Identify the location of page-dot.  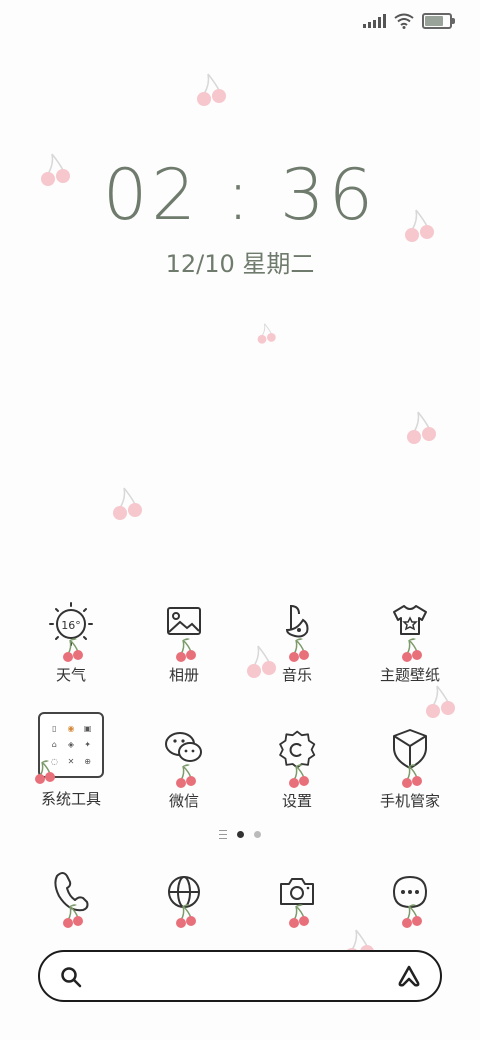
(257, 834).